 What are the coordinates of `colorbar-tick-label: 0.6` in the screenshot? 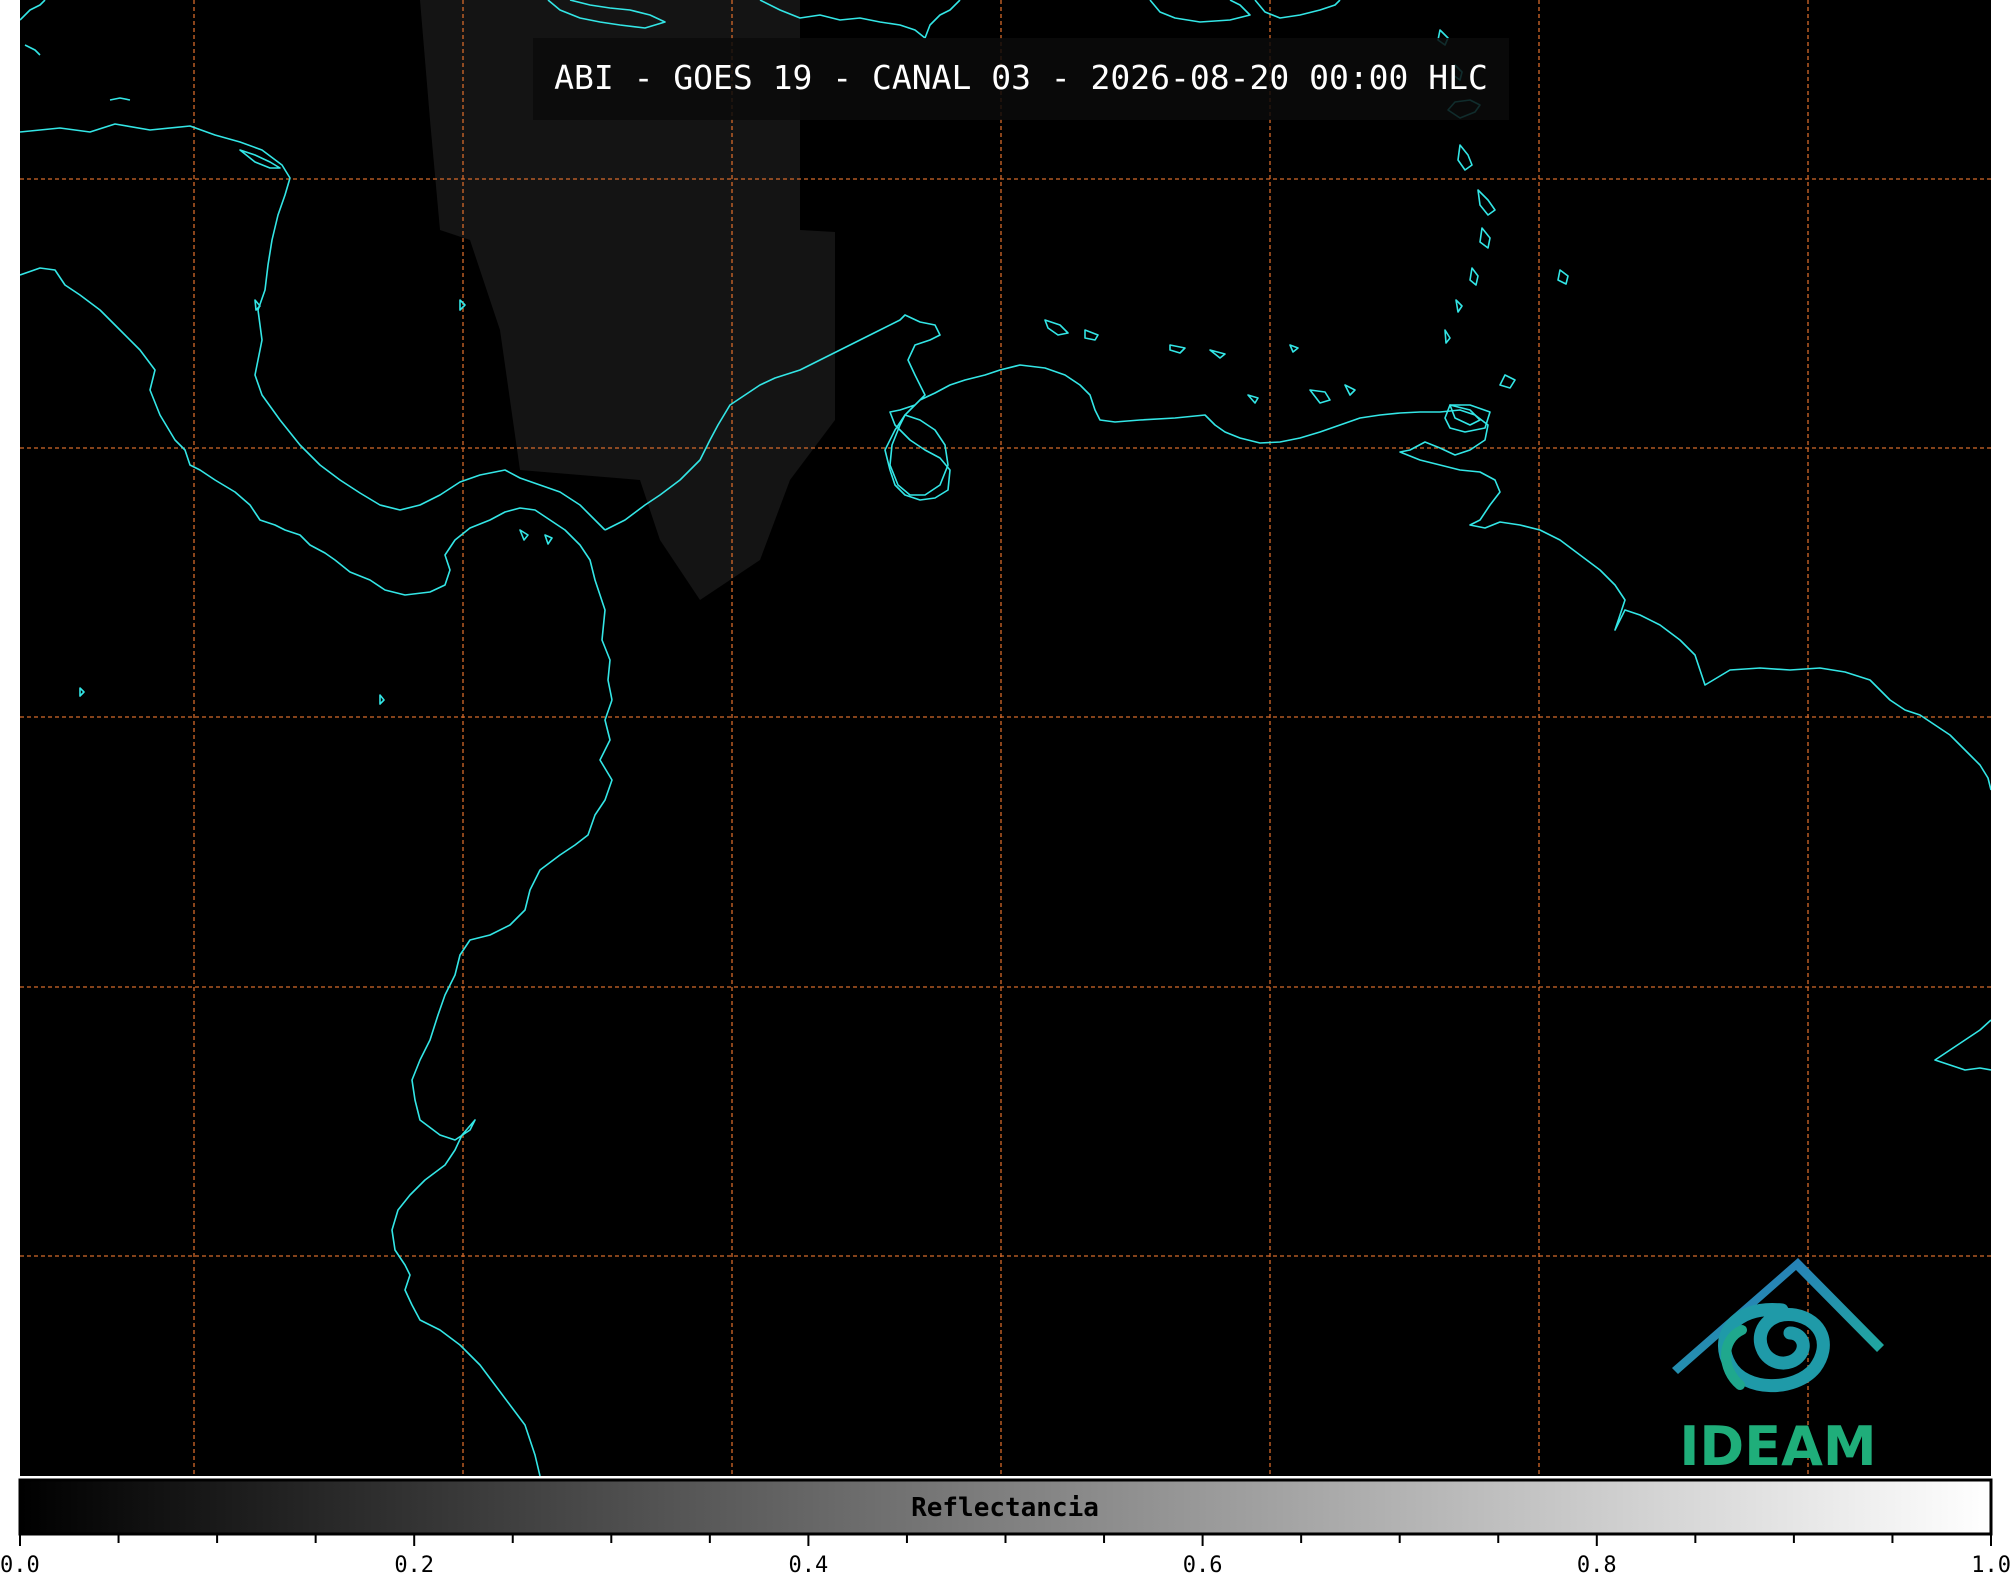 It's located at (1203, 1565).